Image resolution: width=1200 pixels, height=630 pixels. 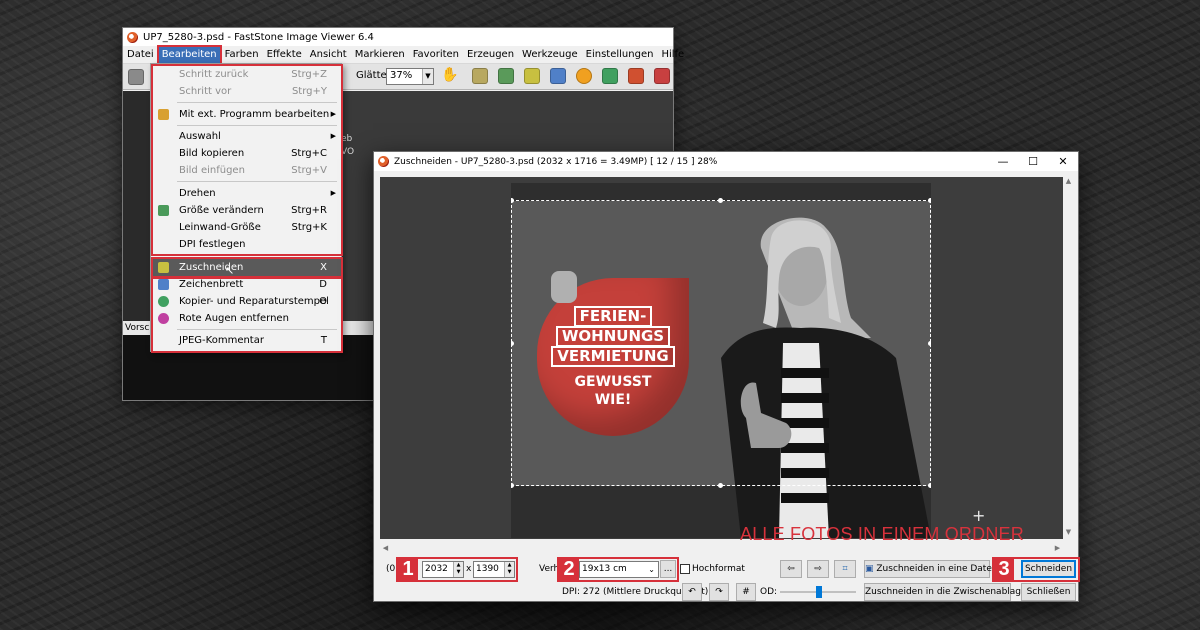 What do you see at coordinates (380, 55) in the screenshot?
I see `menu-markieren: Markieren` at bounding box center [380, 55].